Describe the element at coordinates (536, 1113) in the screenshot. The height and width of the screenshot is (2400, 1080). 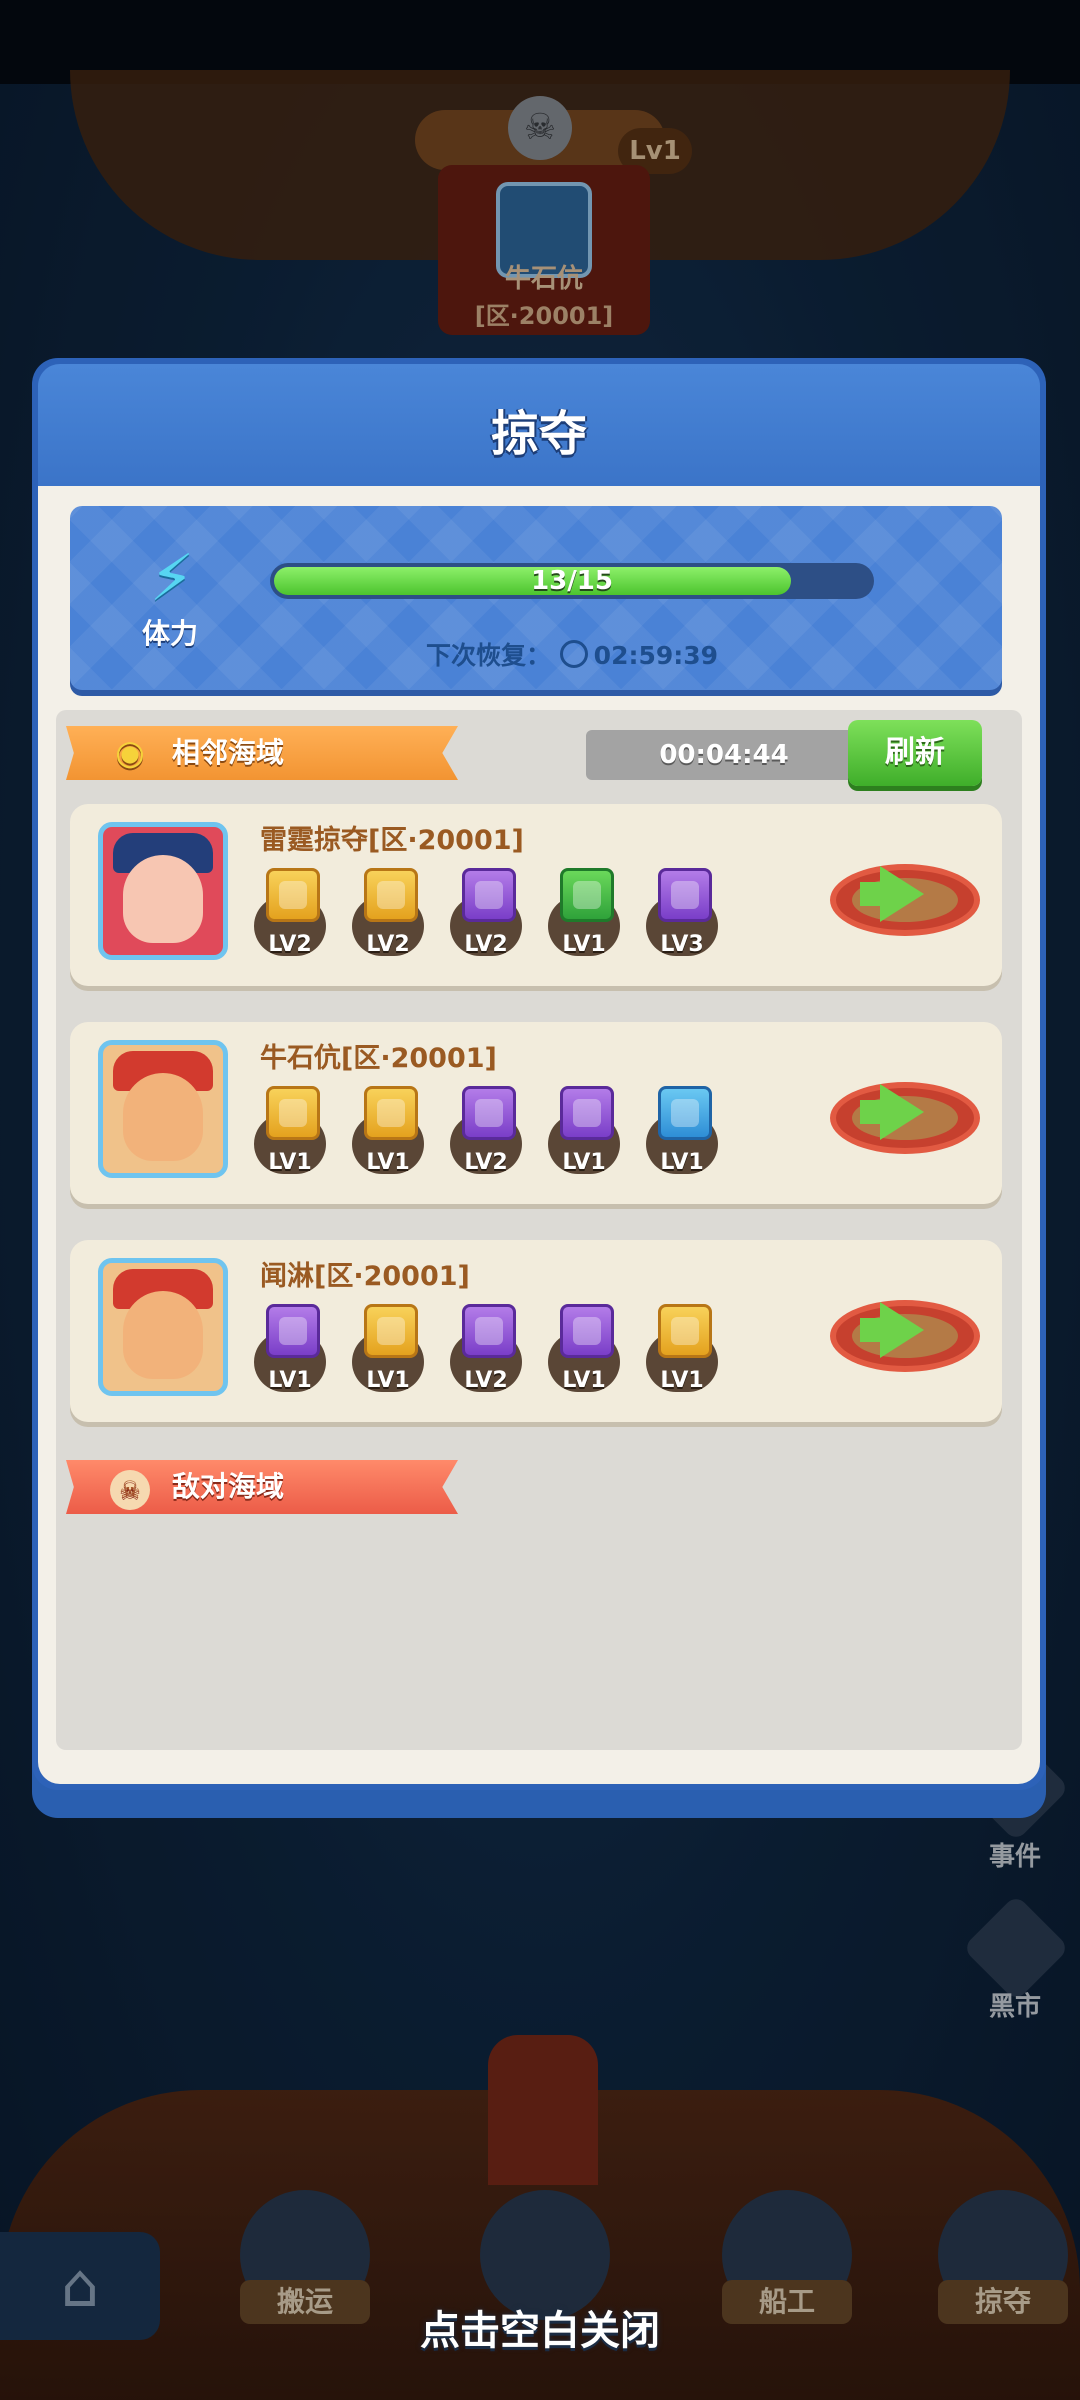
I see `target-row: 牛石伉[区·20001] LV1 LV1 LV2 LV1 LV1` at that location.